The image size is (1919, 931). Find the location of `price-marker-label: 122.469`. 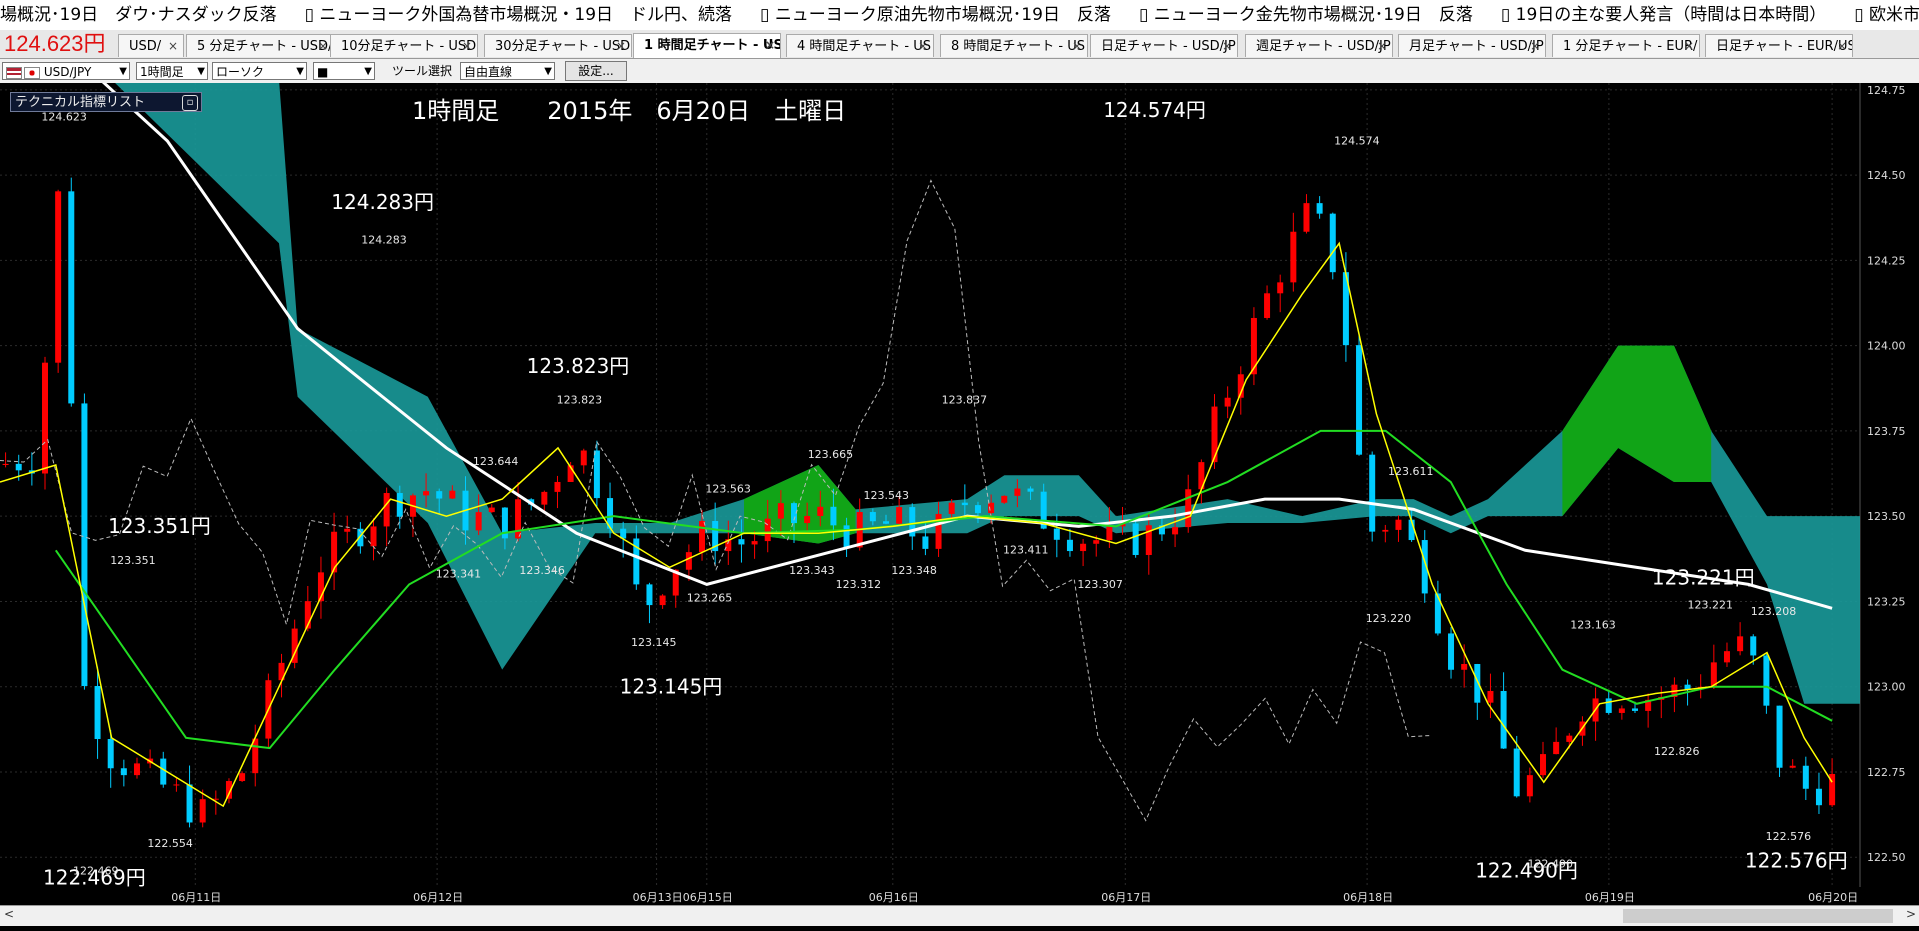

price-marker-label: 122.469 is located at coordinates (96, 870).